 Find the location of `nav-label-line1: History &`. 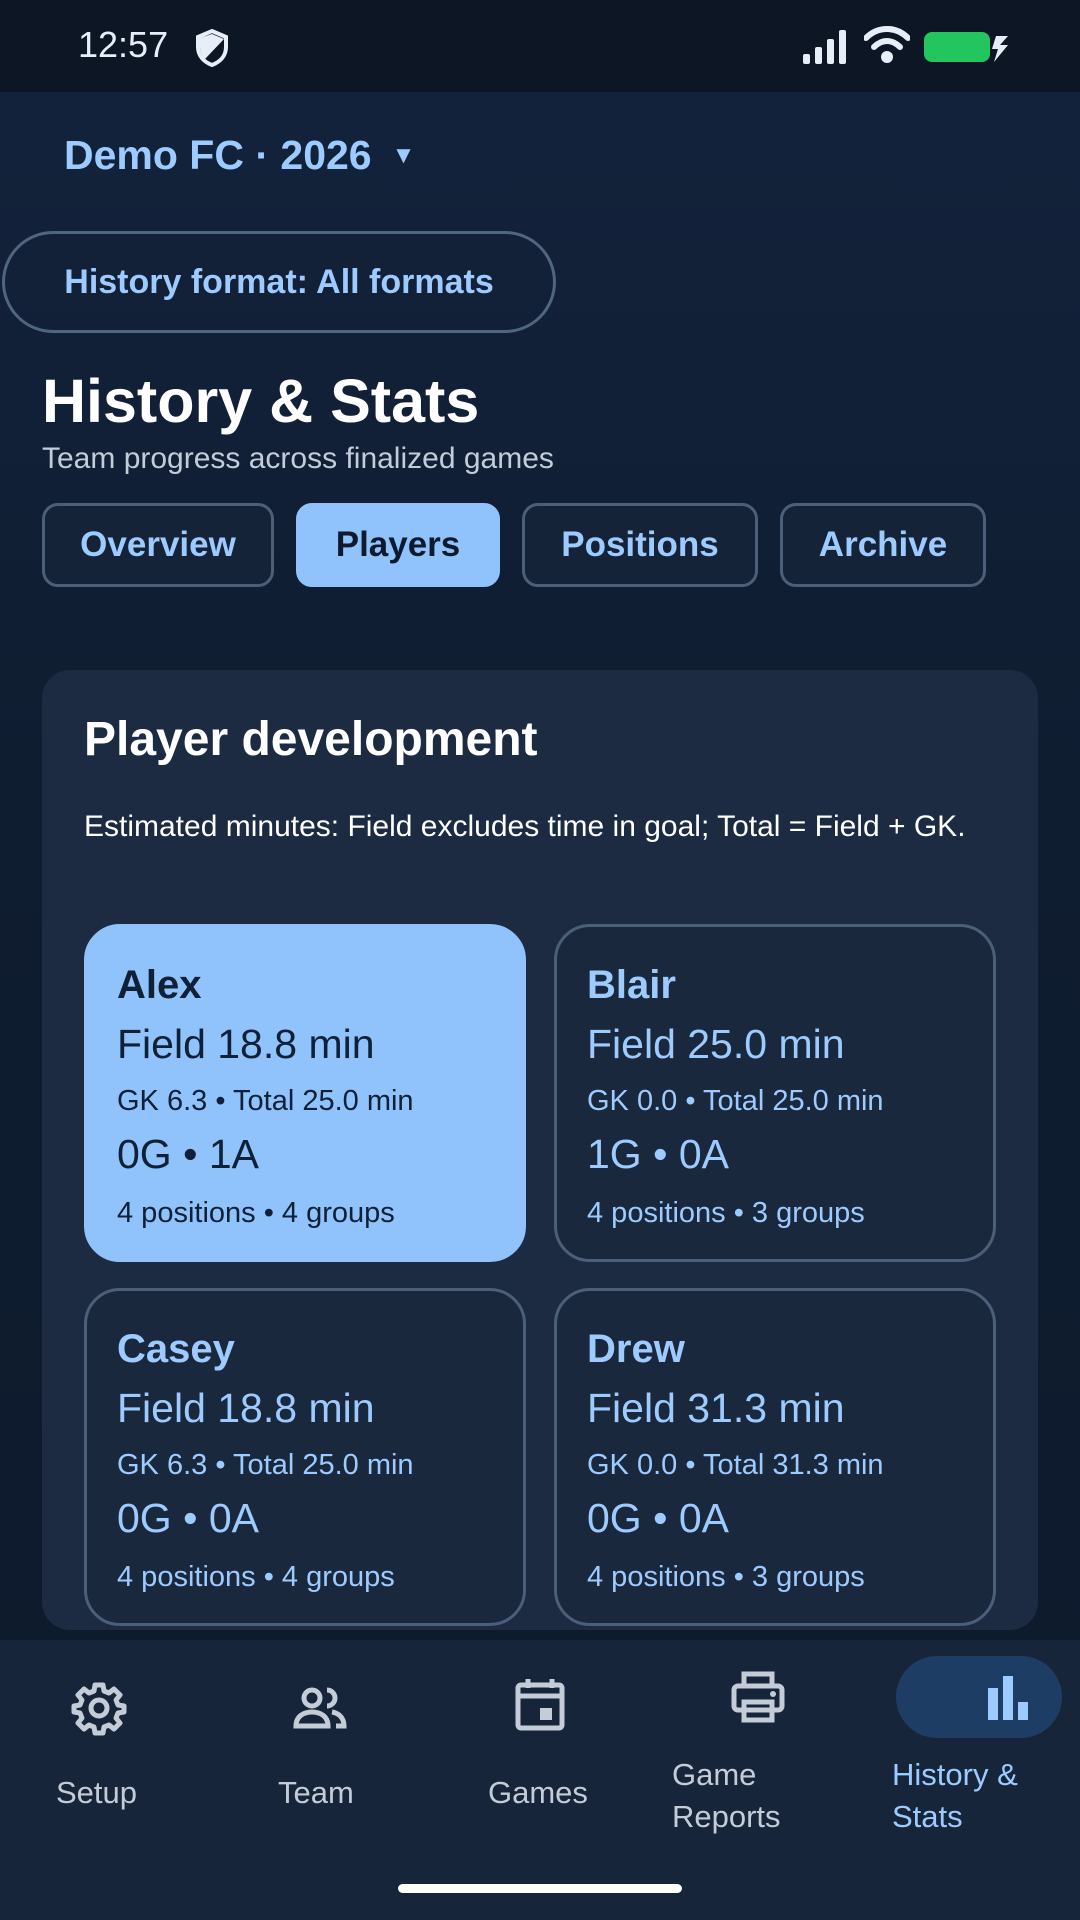

nav-label-line1: History & is located at coordinates (955, 1774).